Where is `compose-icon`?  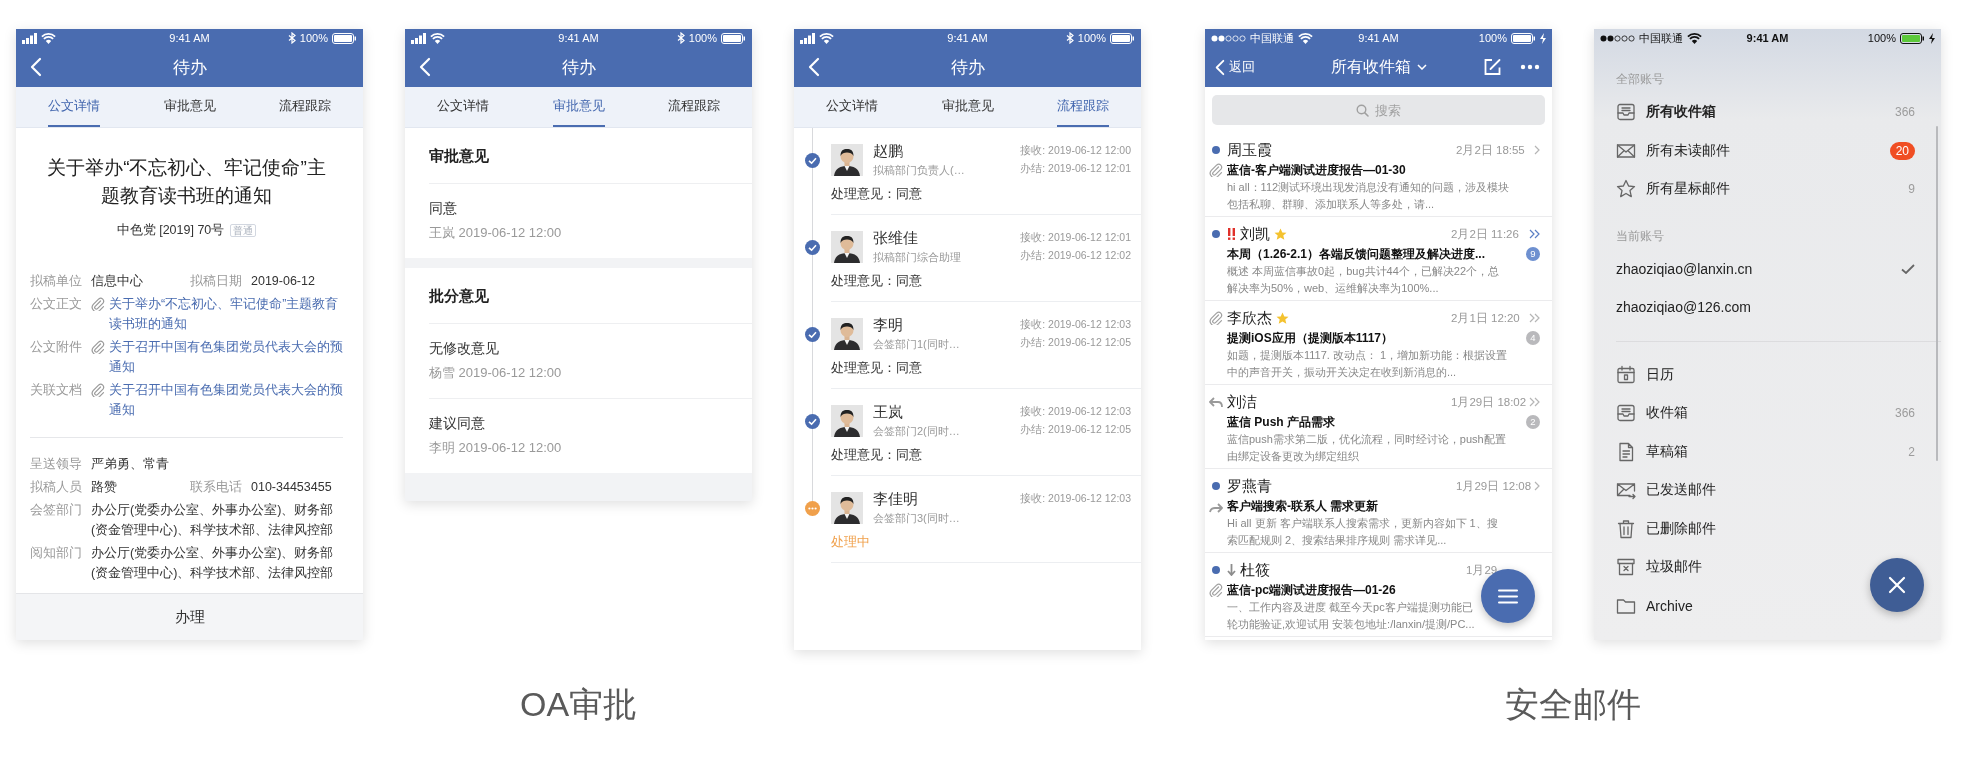 compose-icon is located at coordinates (1492, 67).